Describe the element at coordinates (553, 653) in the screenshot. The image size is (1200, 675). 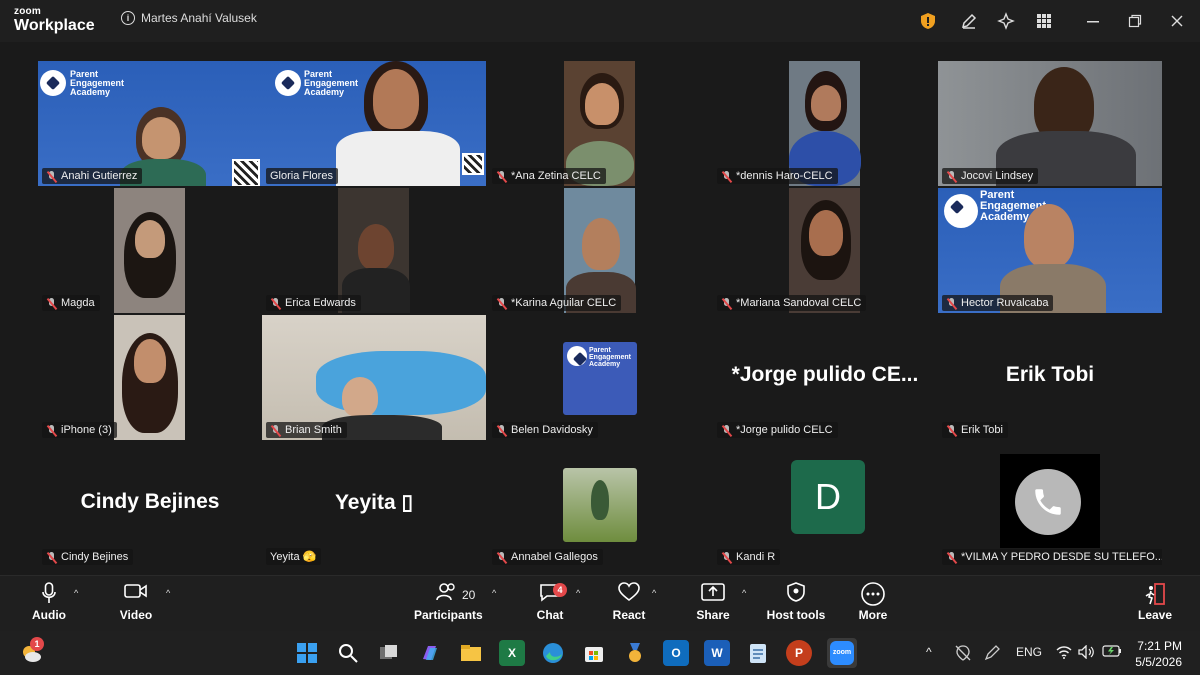
I see `edge-browser-icon` at that location.